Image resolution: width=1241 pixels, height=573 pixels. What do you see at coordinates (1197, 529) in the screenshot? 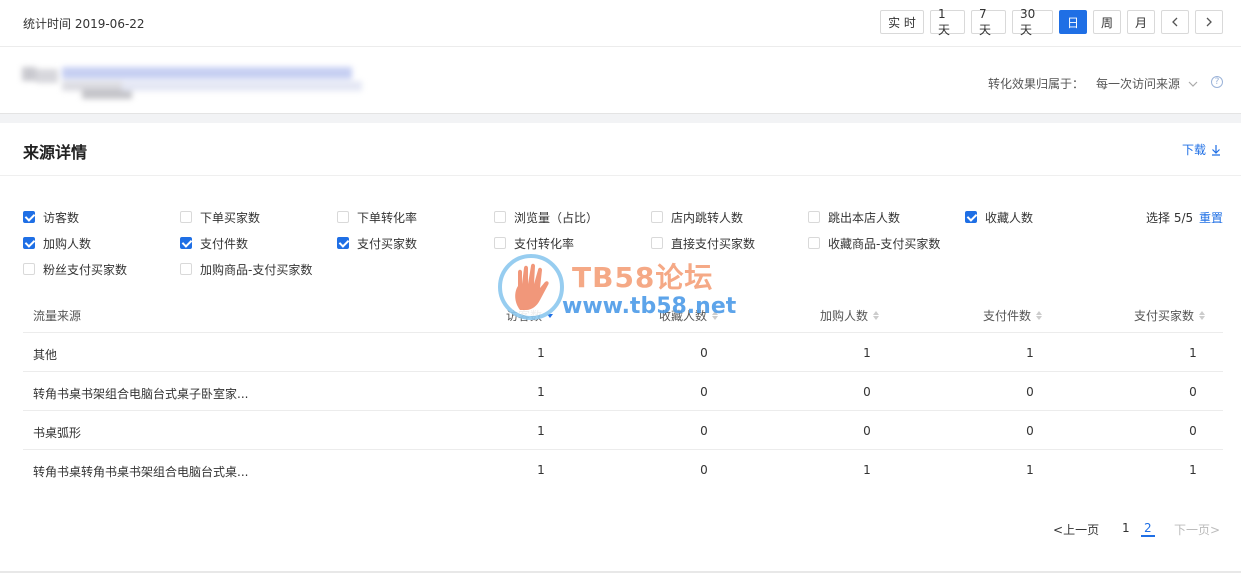
I see `next-page-button: 下一页>` at bounding box center [1197, 529].